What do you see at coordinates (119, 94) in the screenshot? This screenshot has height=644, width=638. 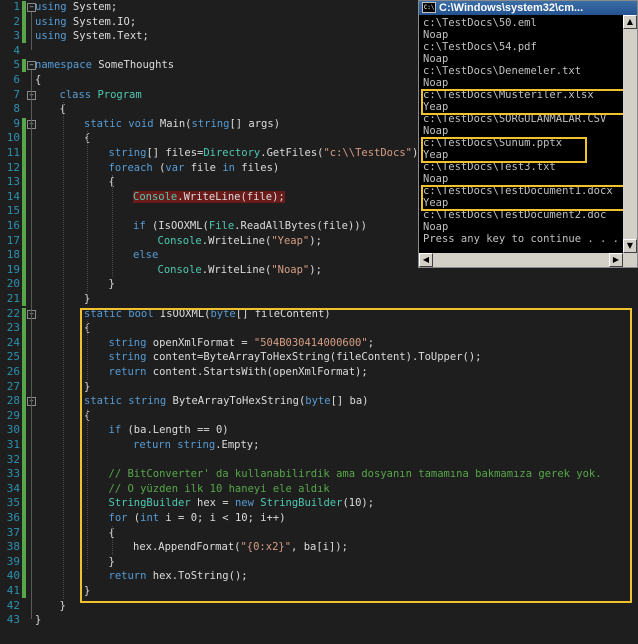 I see `code-token: Program` at bounding box center [119, 94].